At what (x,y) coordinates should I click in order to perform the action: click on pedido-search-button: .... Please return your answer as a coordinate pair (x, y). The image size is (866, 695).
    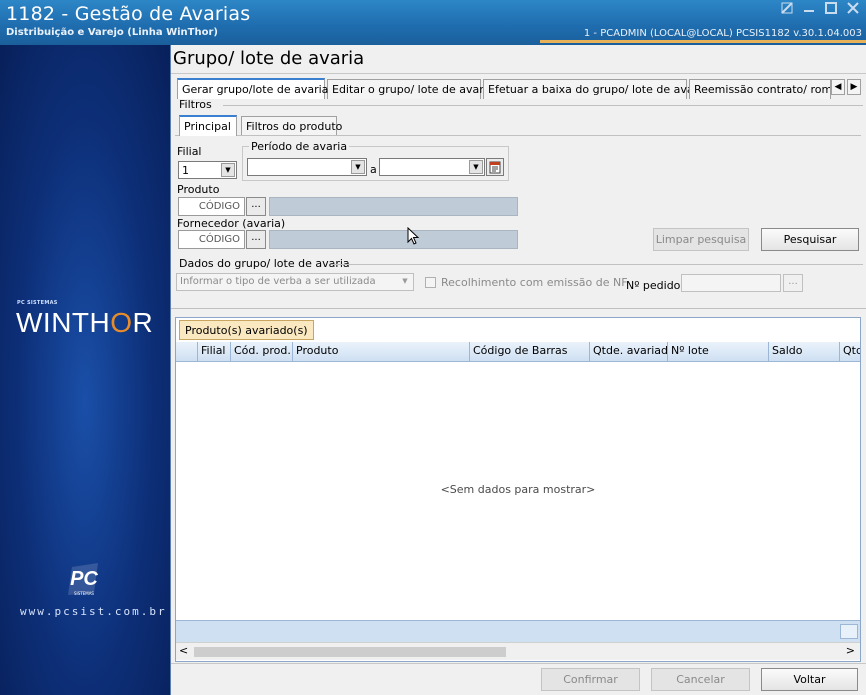
    Looking at the image, I should click on (793, 283).